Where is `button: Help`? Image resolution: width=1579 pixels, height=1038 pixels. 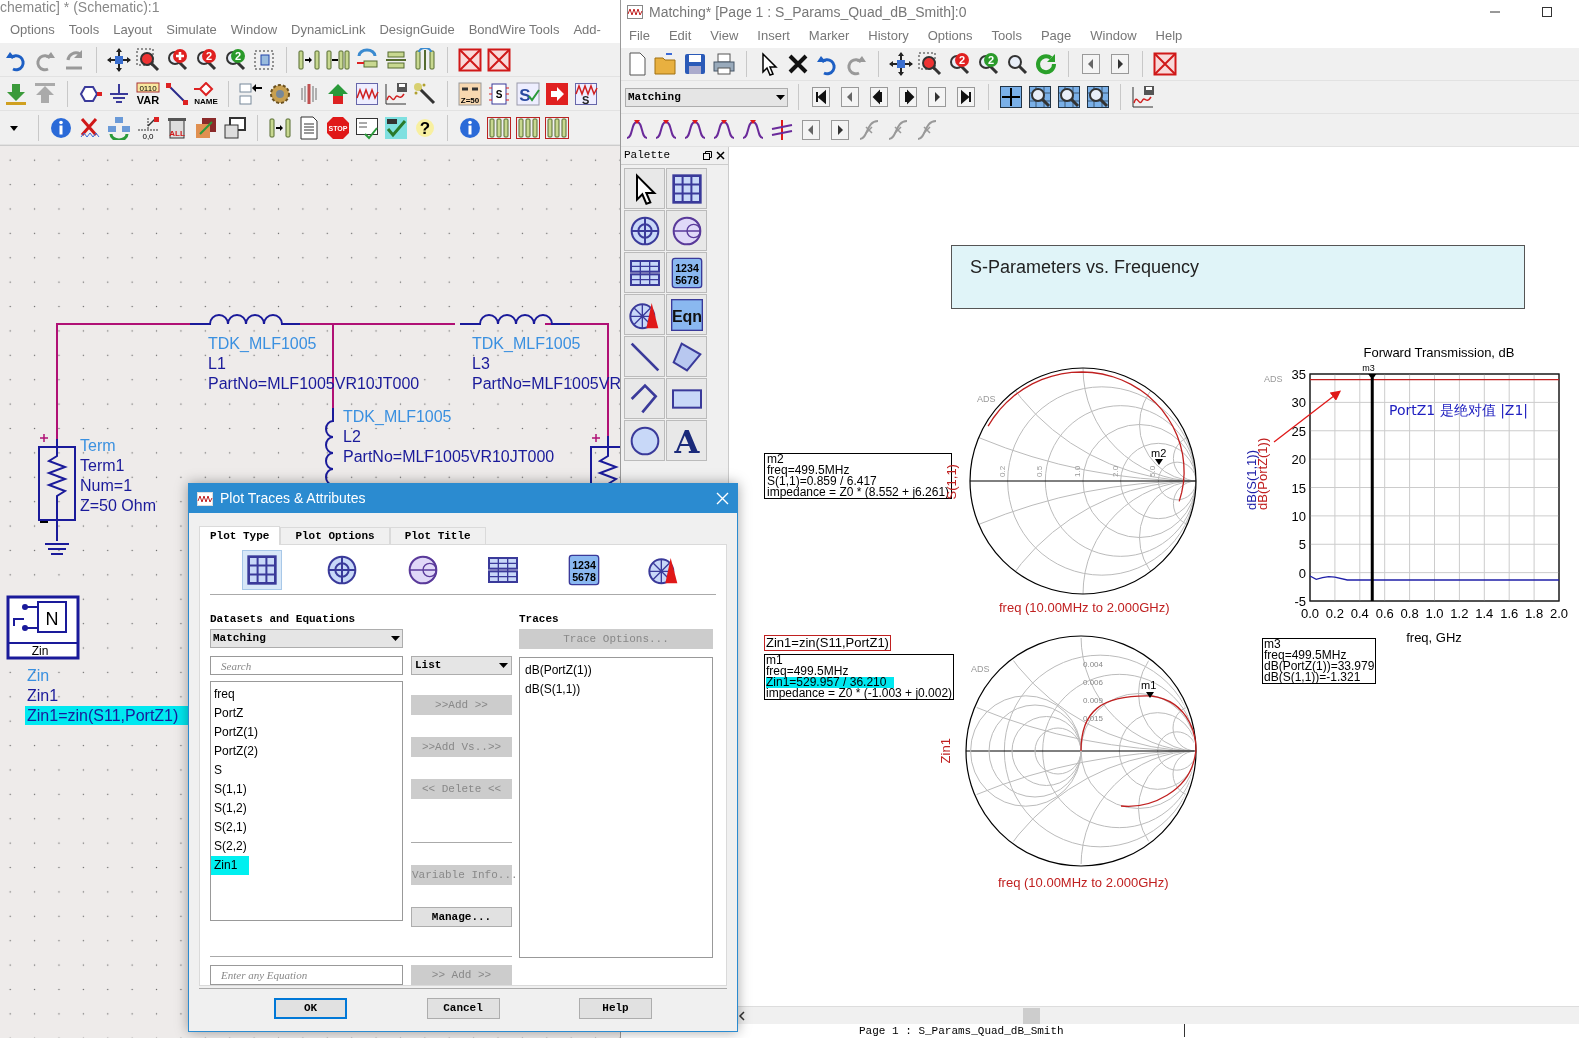 button: Help is located at coordinates (615, 1008).